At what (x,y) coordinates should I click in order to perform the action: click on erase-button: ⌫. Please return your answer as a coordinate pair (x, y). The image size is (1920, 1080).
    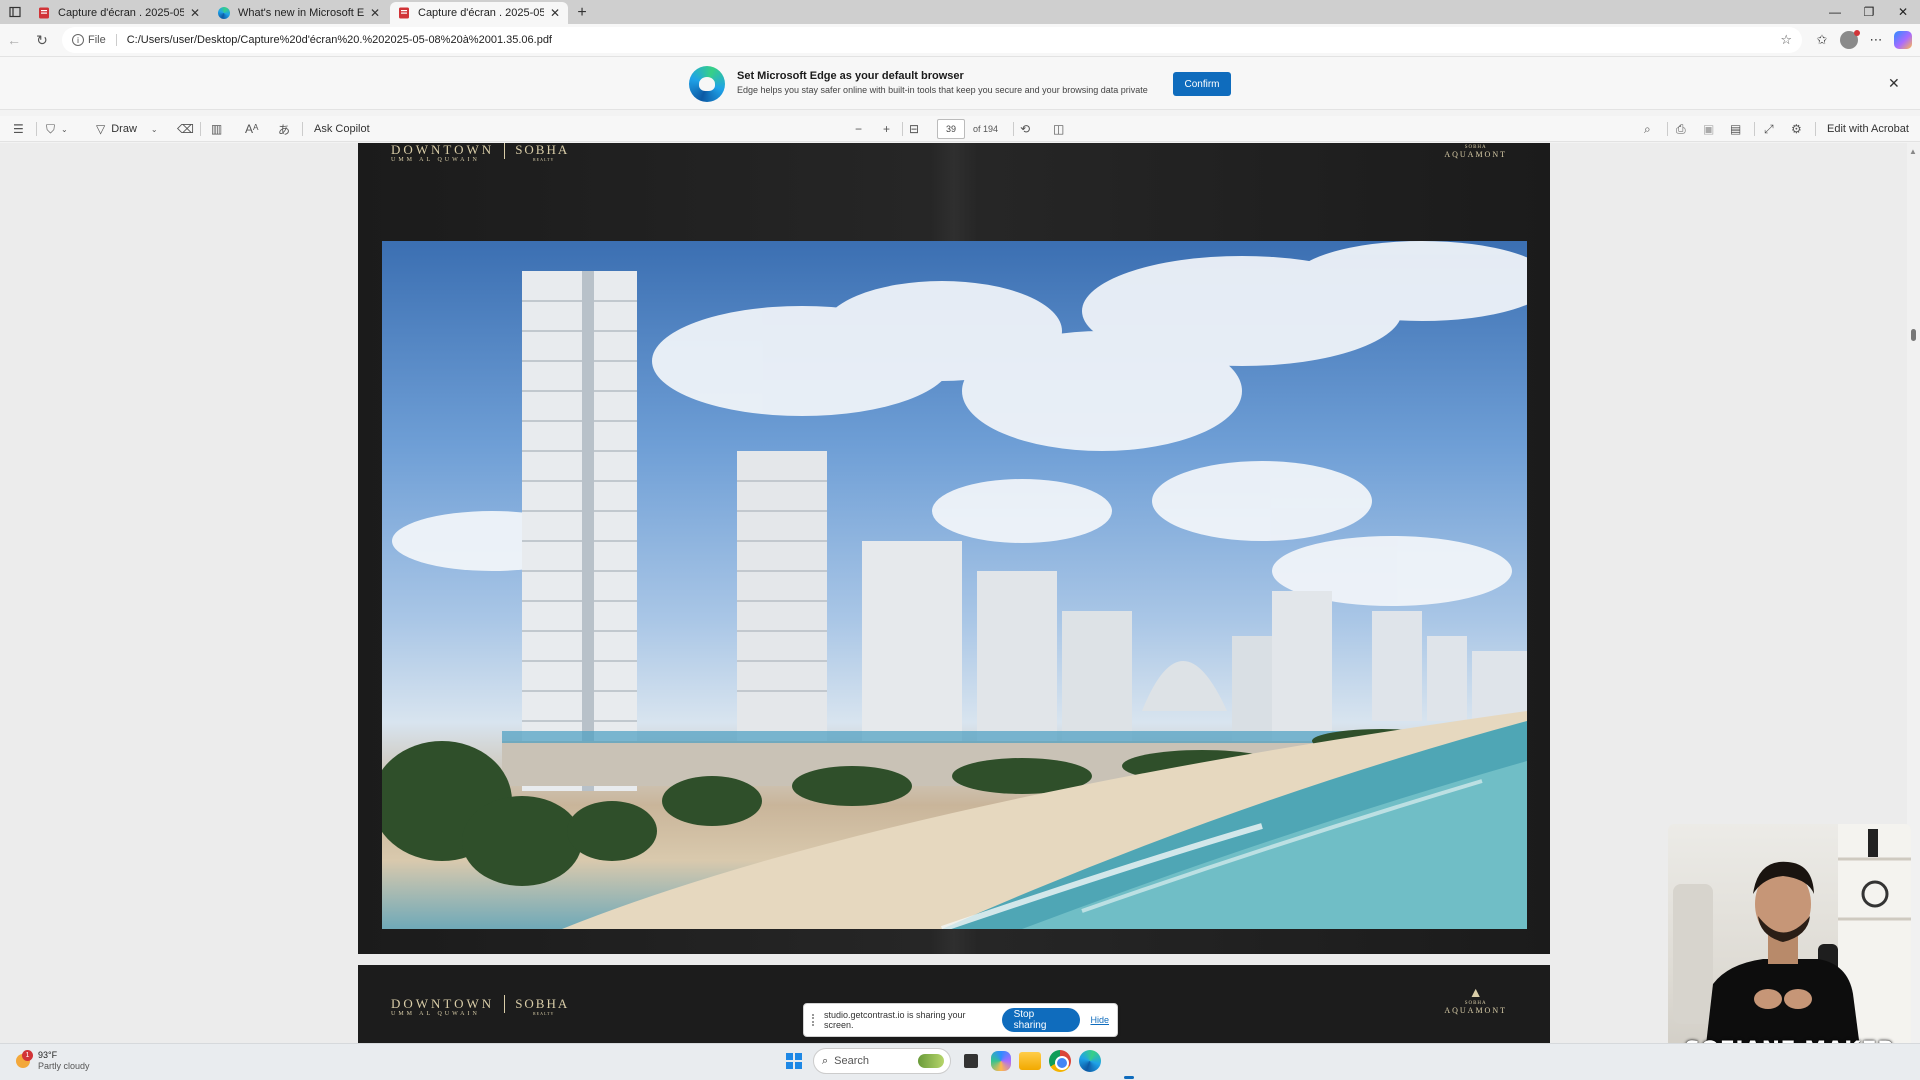
    Looking at the image, I should click on (185, 129).